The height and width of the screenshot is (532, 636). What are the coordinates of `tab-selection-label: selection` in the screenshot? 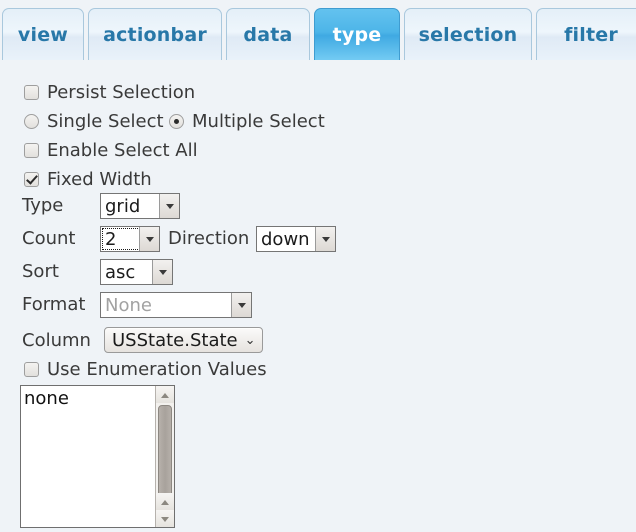 It's located at (468, 34).